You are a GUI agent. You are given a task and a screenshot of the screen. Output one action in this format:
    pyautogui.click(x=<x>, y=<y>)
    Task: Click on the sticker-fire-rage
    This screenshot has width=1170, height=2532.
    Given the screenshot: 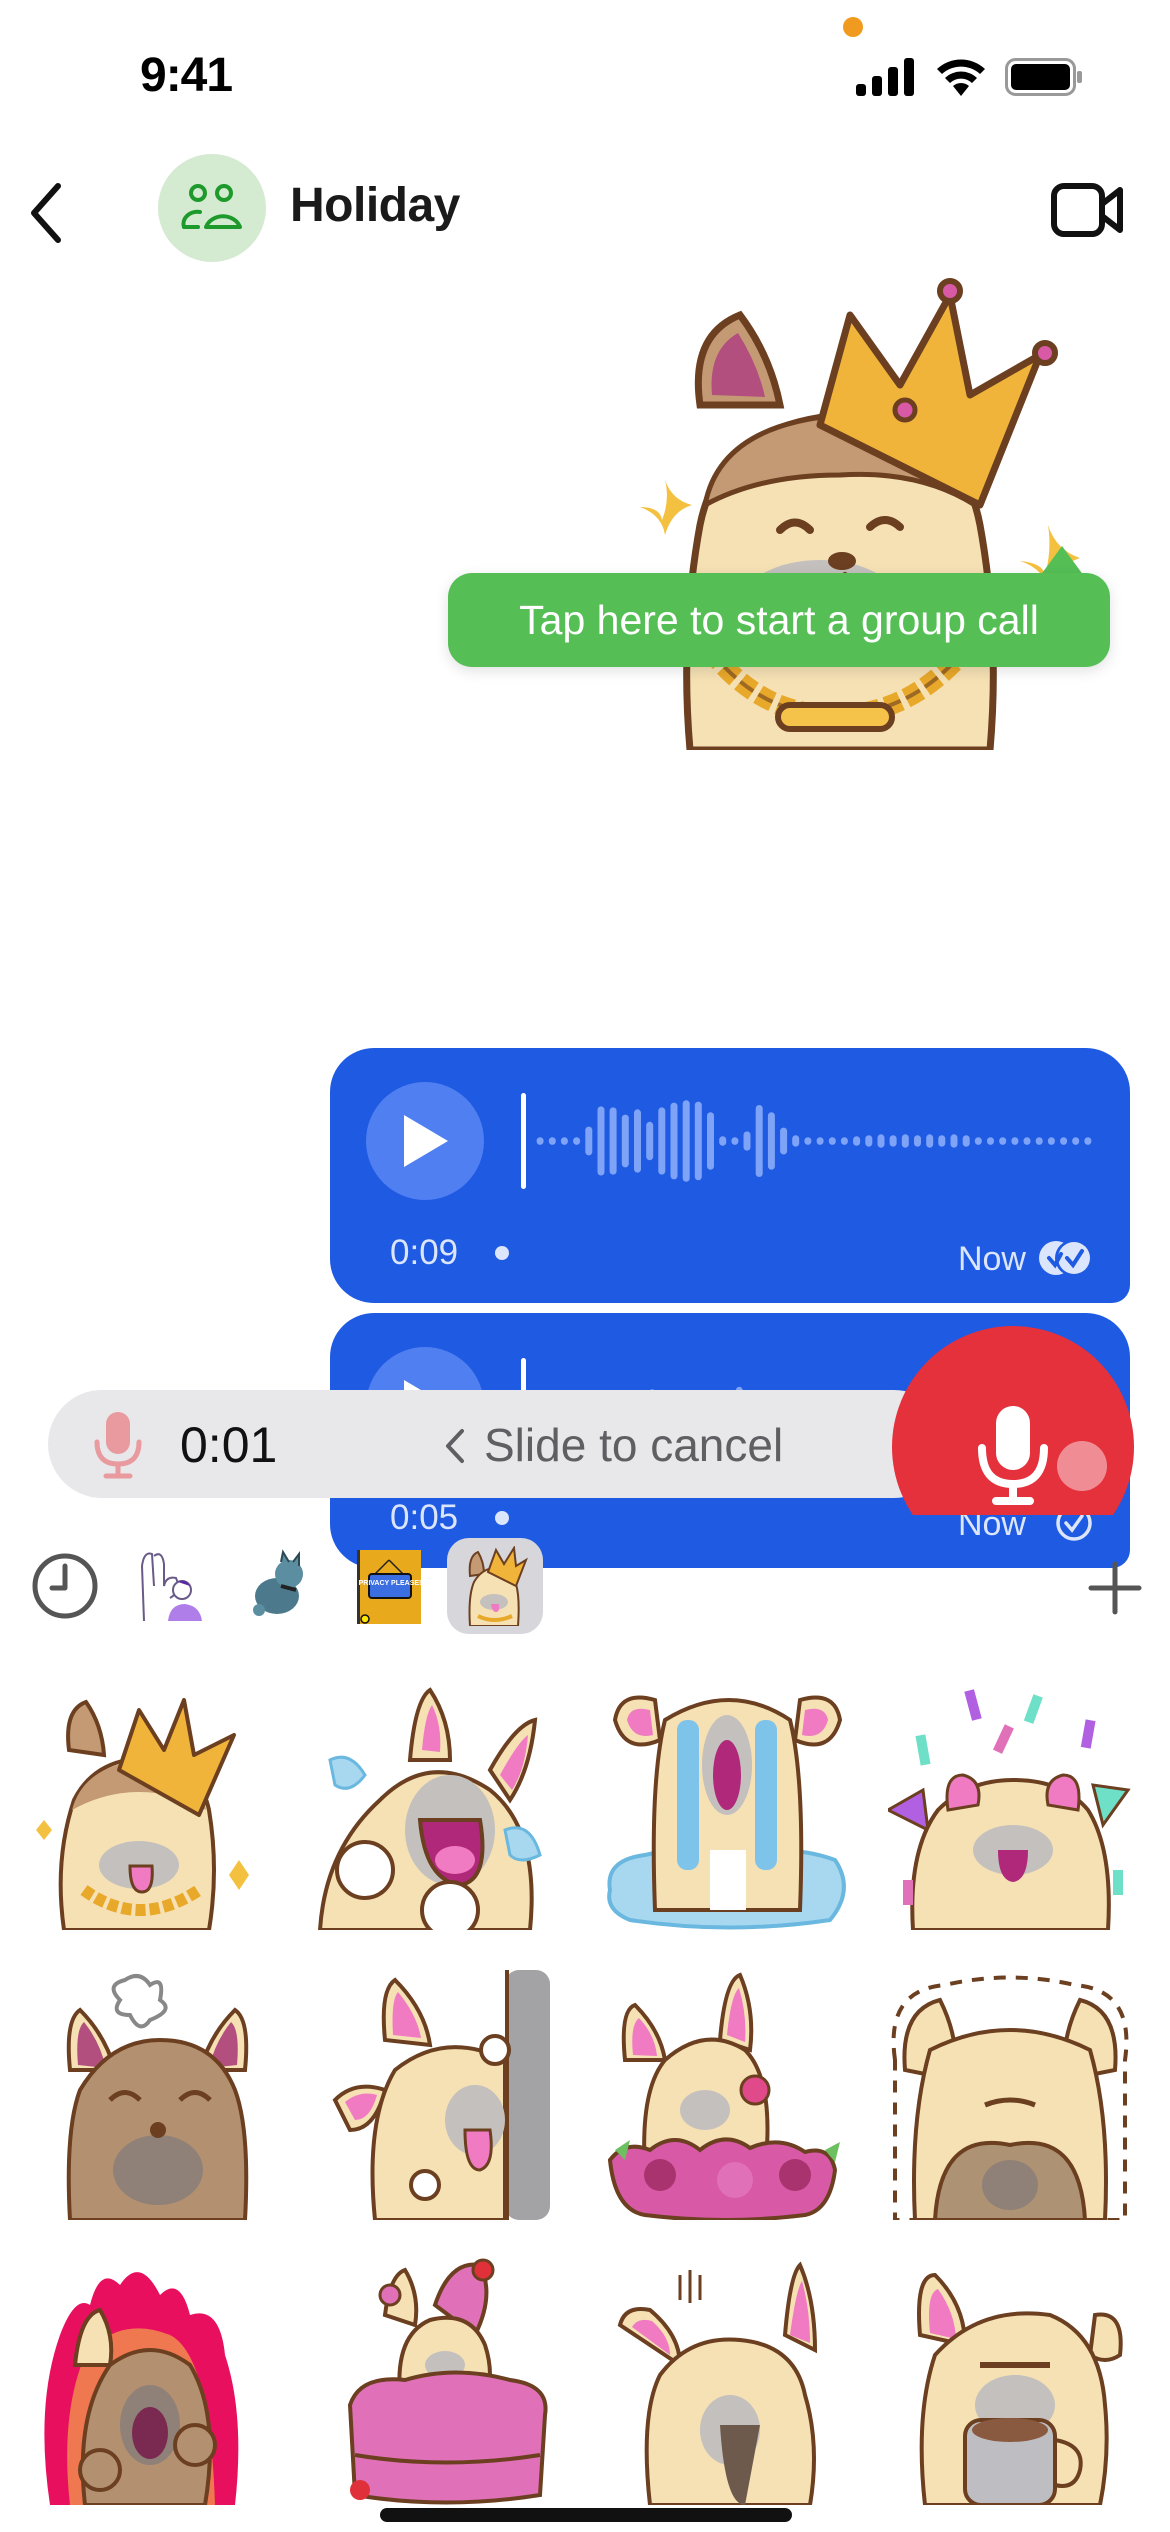 What is the action you would take?
    pyautogui.click(x=155, y=2380)
    